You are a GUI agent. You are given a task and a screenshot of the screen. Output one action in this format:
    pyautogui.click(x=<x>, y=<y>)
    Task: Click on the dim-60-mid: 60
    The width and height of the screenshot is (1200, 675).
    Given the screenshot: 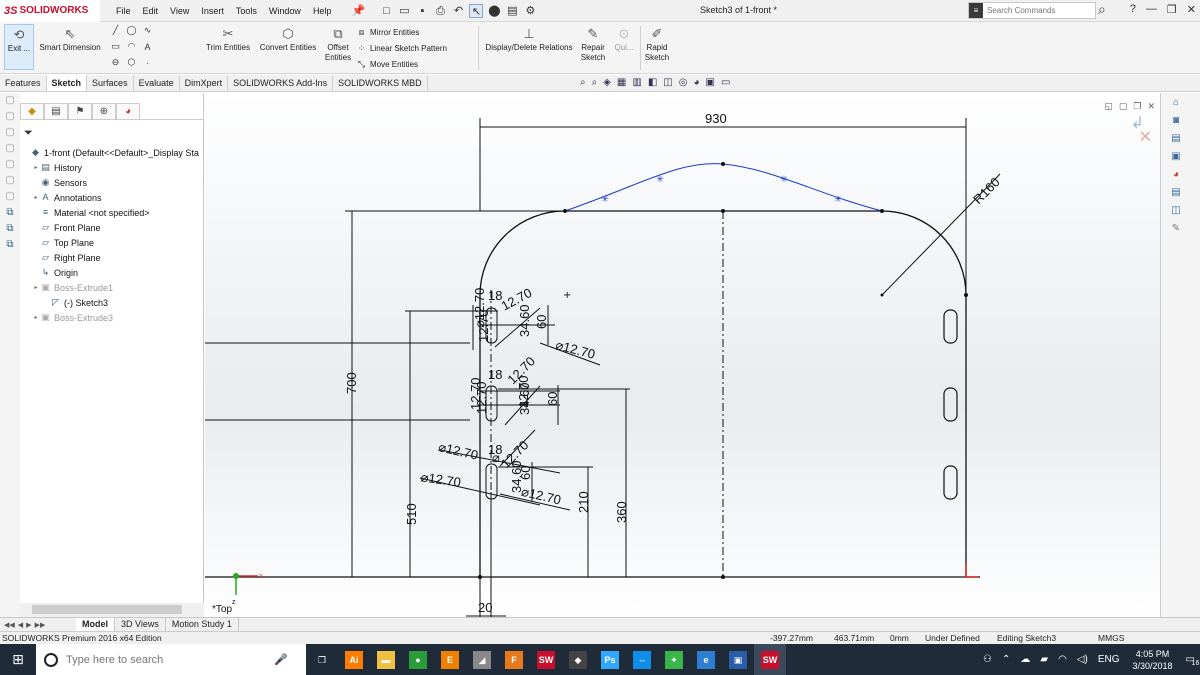 What is the action you would take?
    pyautogui.click(x=552, y=399)
    